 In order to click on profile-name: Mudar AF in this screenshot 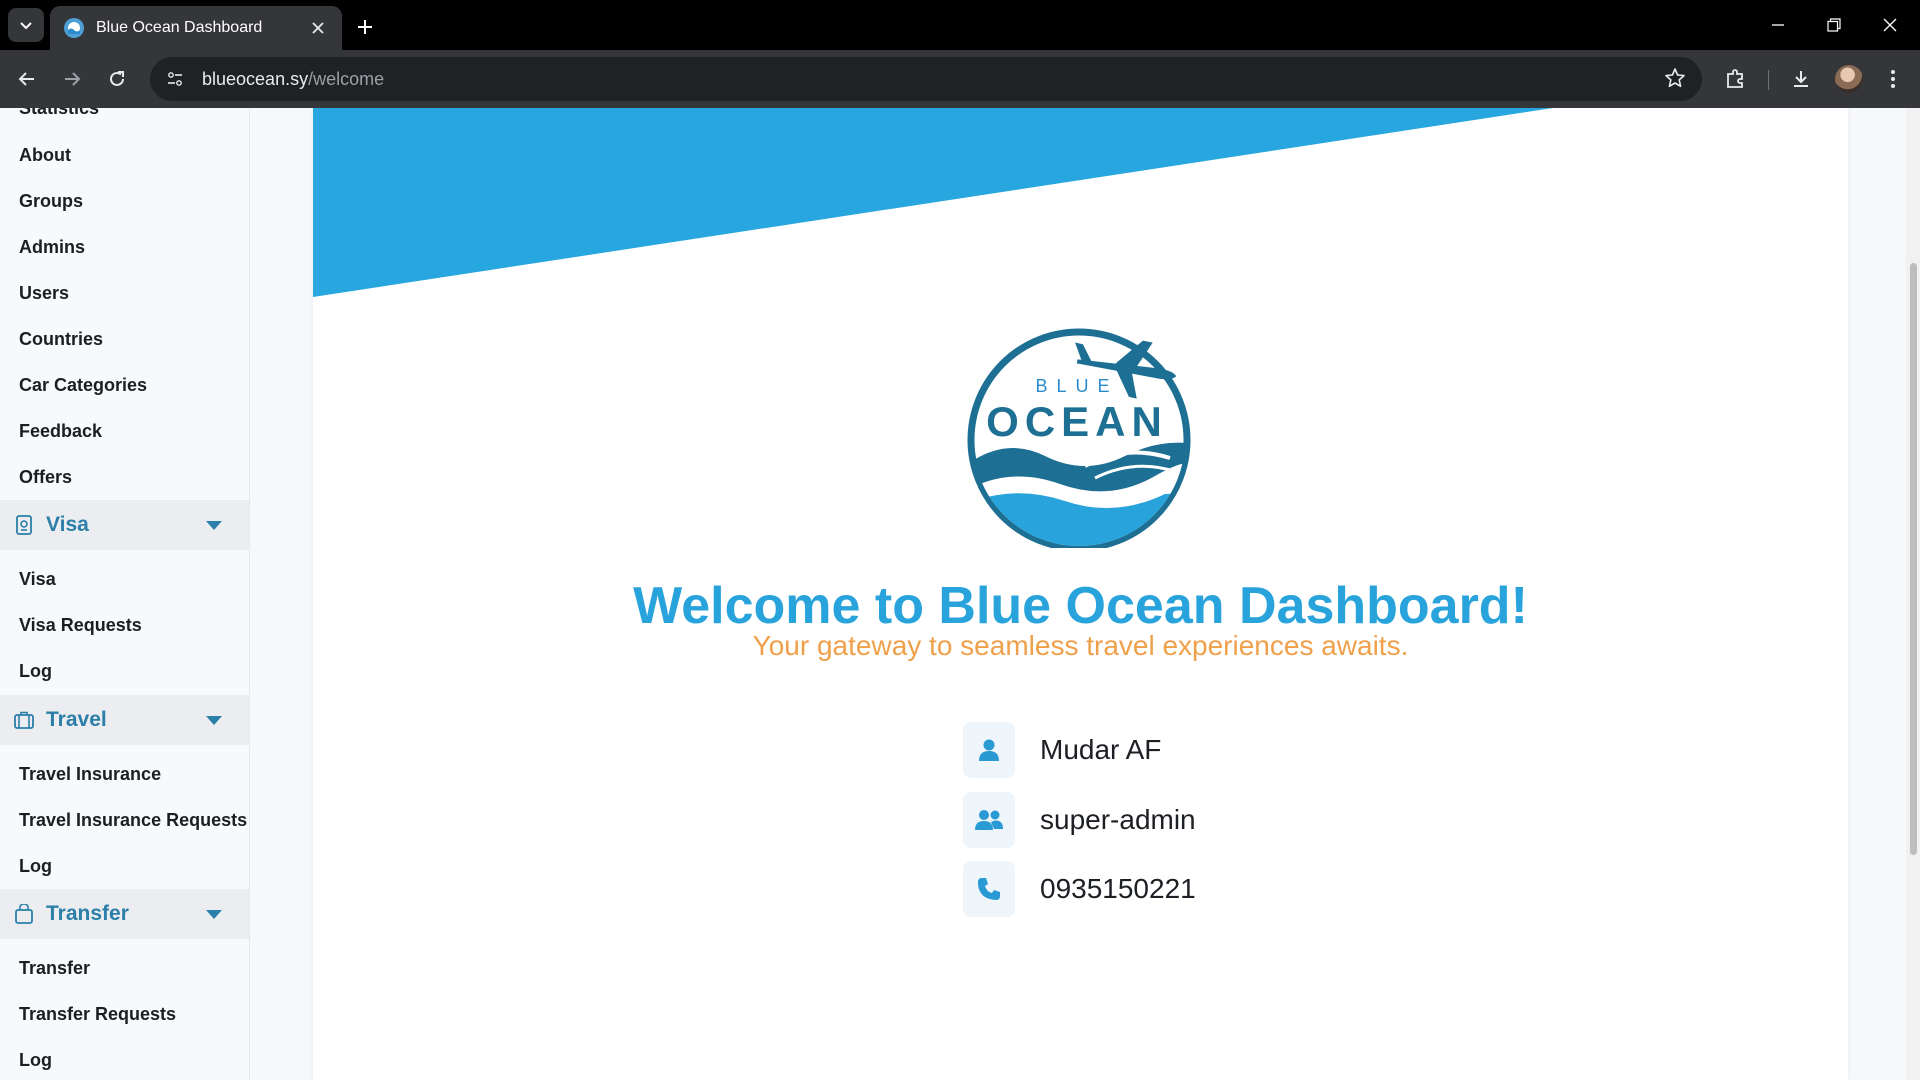, I will do `click(1101, 749)`.